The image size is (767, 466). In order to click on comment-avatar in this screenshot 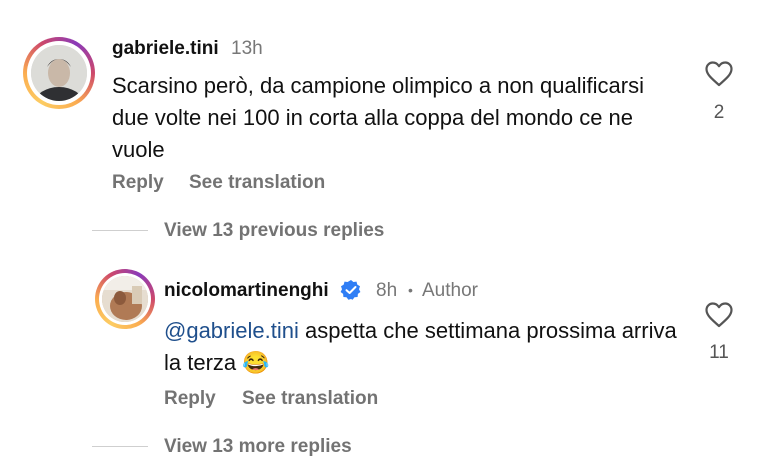, I will do `click(59, 73)`.